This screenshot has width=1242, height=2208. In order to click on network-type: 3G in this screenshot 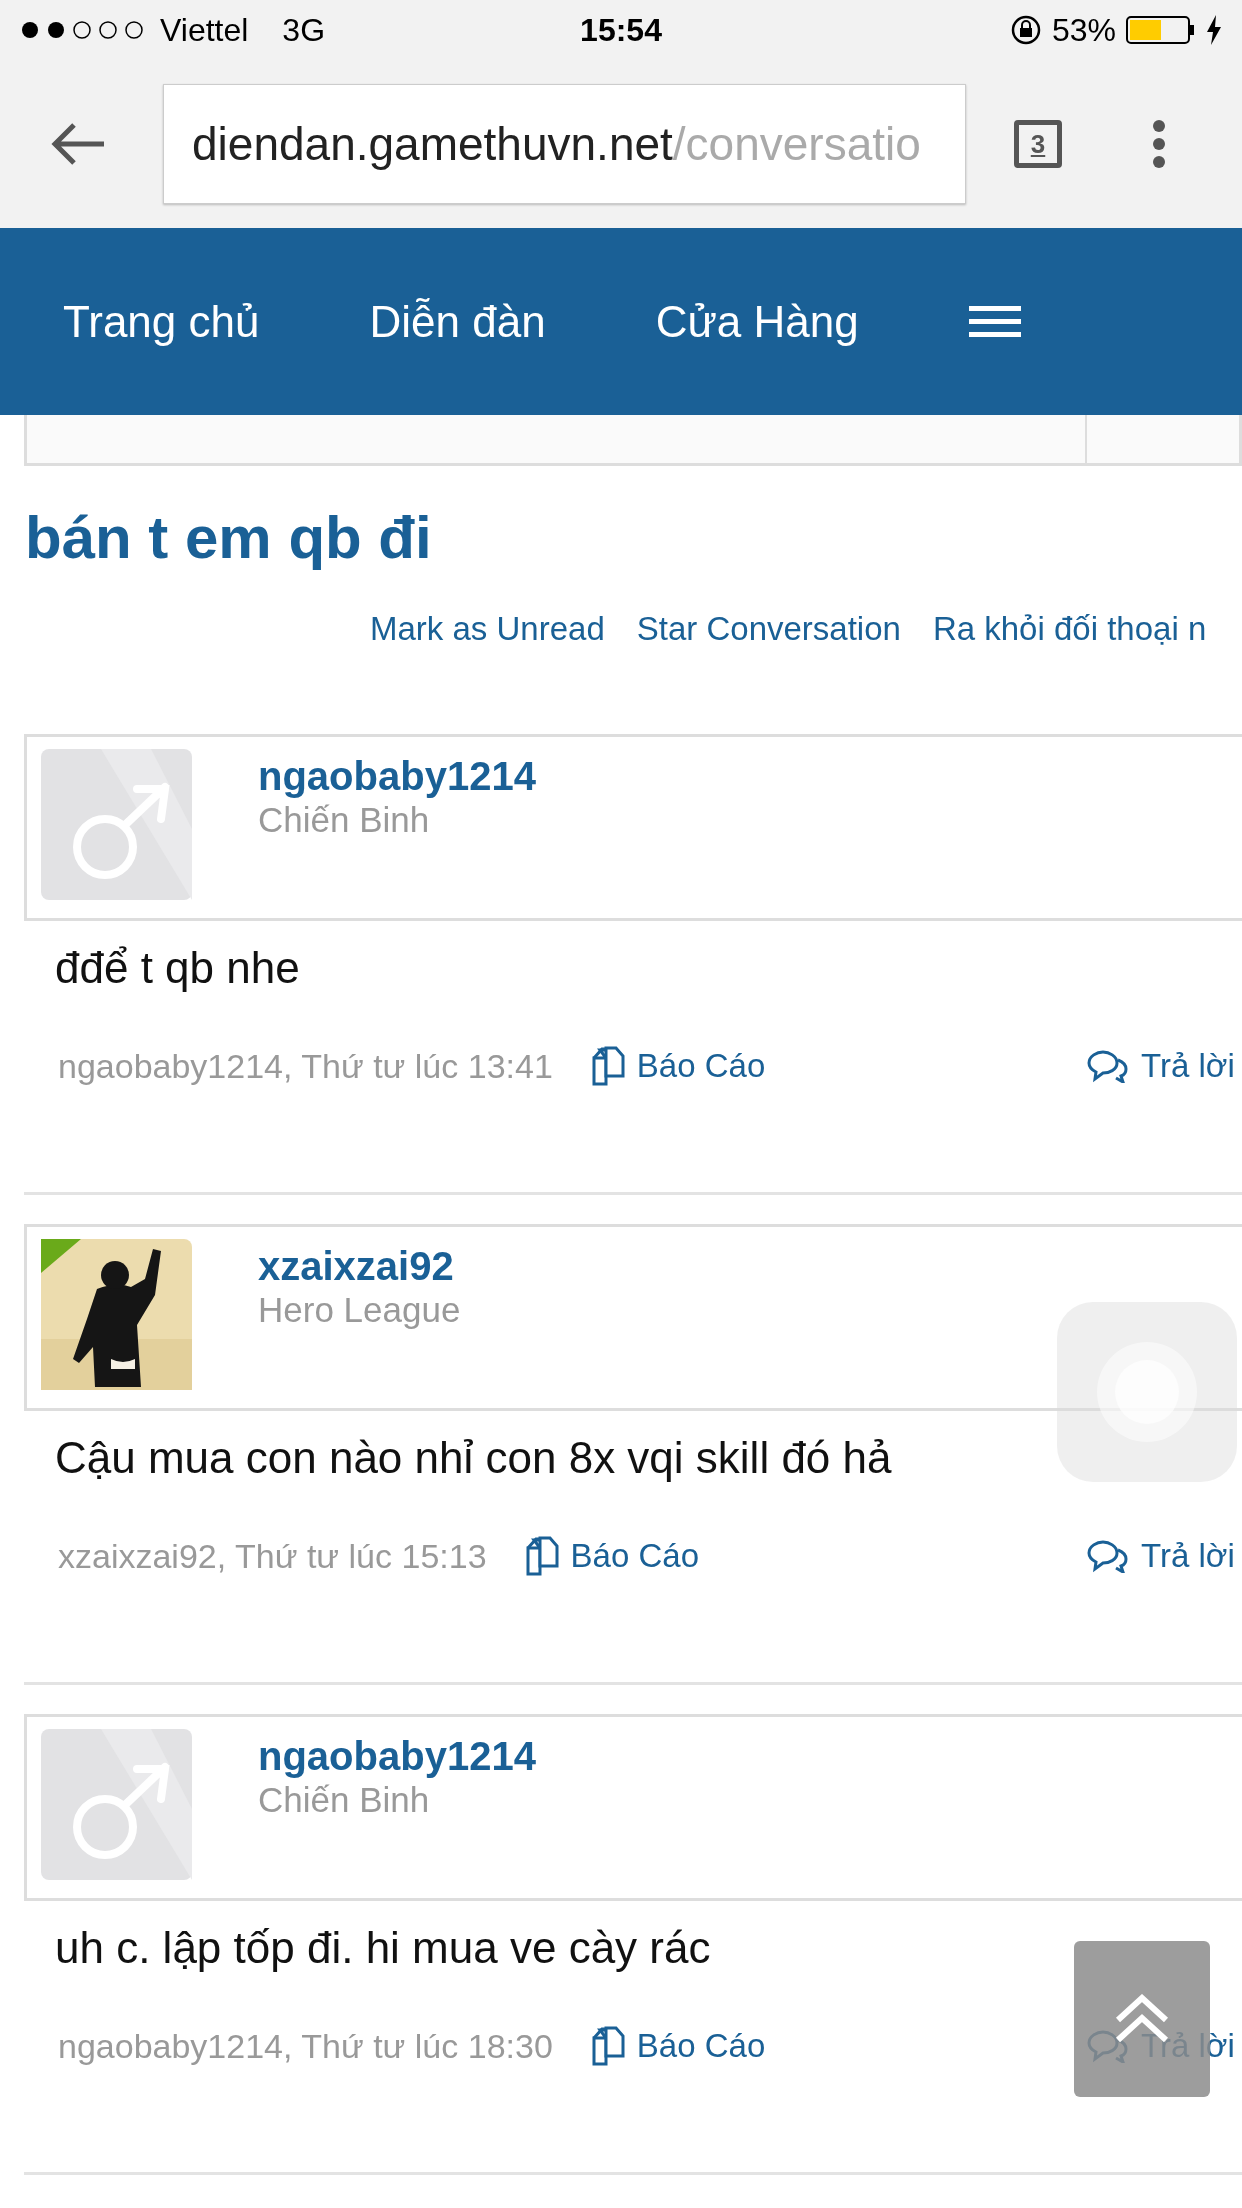, I will do `click(304, 30)`.